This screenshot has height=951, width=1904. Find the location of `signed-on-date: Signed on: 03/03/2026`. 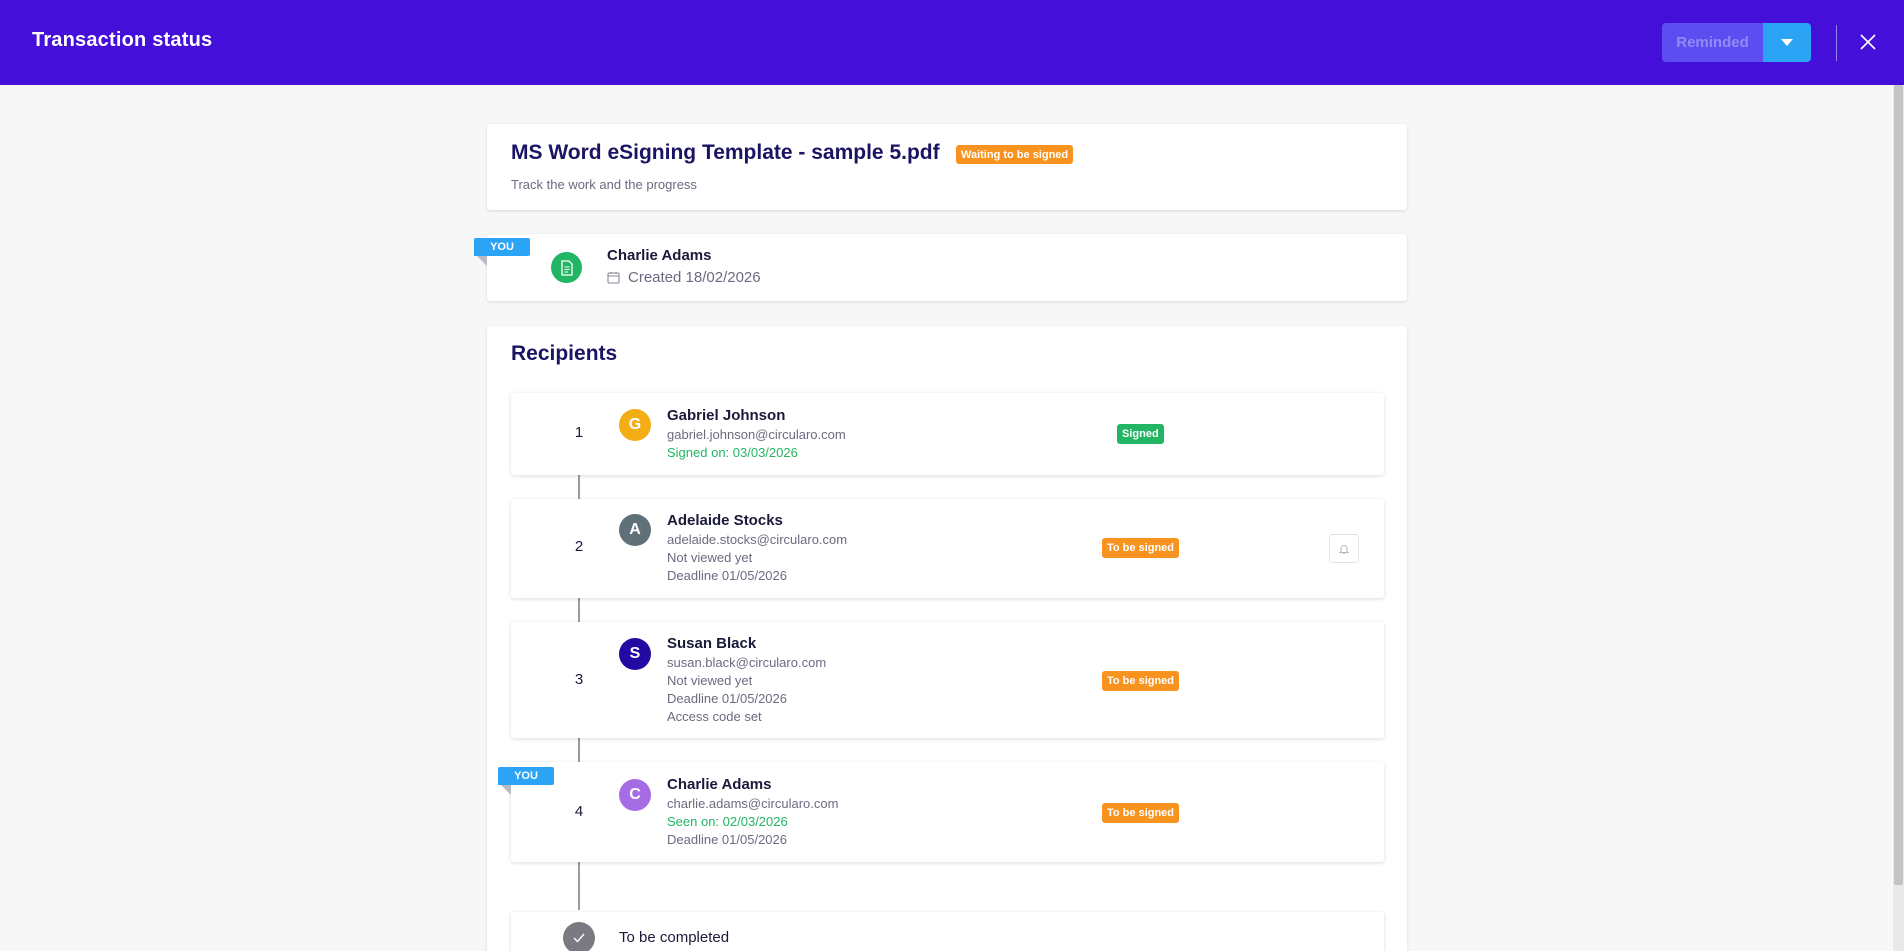

signed-on-date: Signed on: 03/03/2026 is located at coordinates (732, 452).